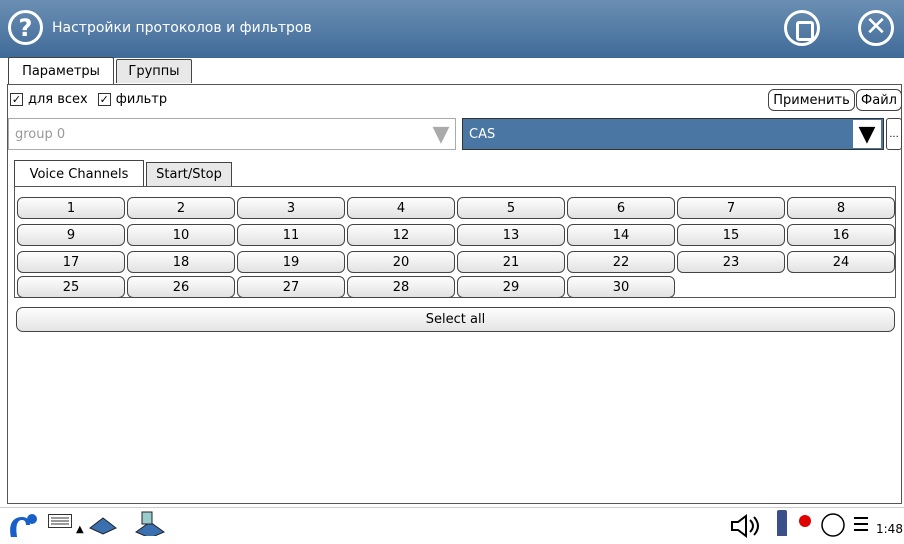 The height and width of the screenshot is (544, 904). Describe the element at coordinates (60, 527) in the screenshot. I see `keyboard-icon` at that location.